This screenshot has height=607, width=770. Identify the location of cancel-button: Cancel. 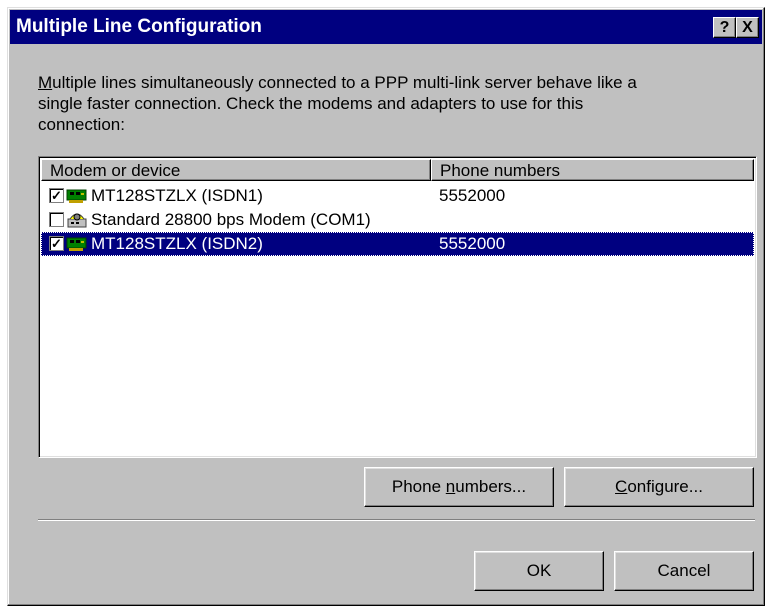
(684, 571).